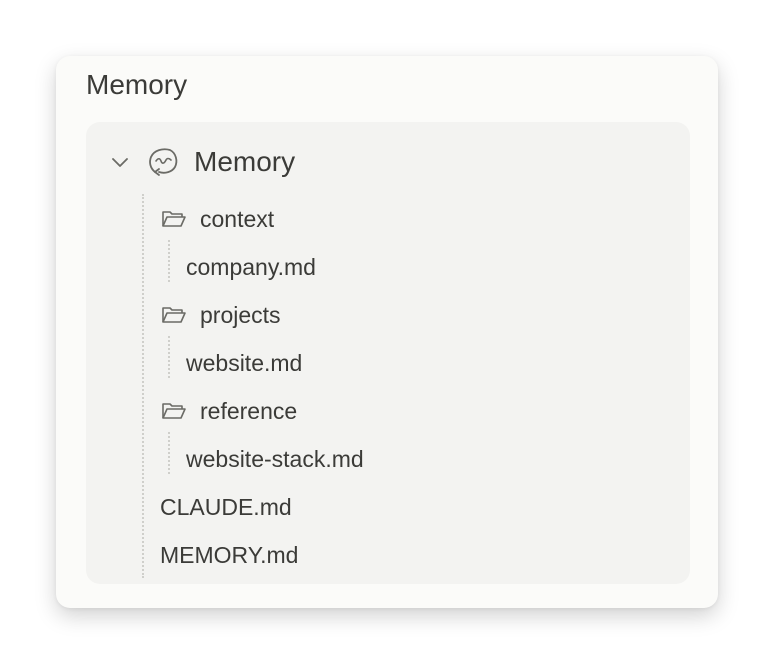 This screenshot has height=664, width=774. Describe the element at coordinates (137, 84) in the screenshot. I see `card-title: Memory` at that location.